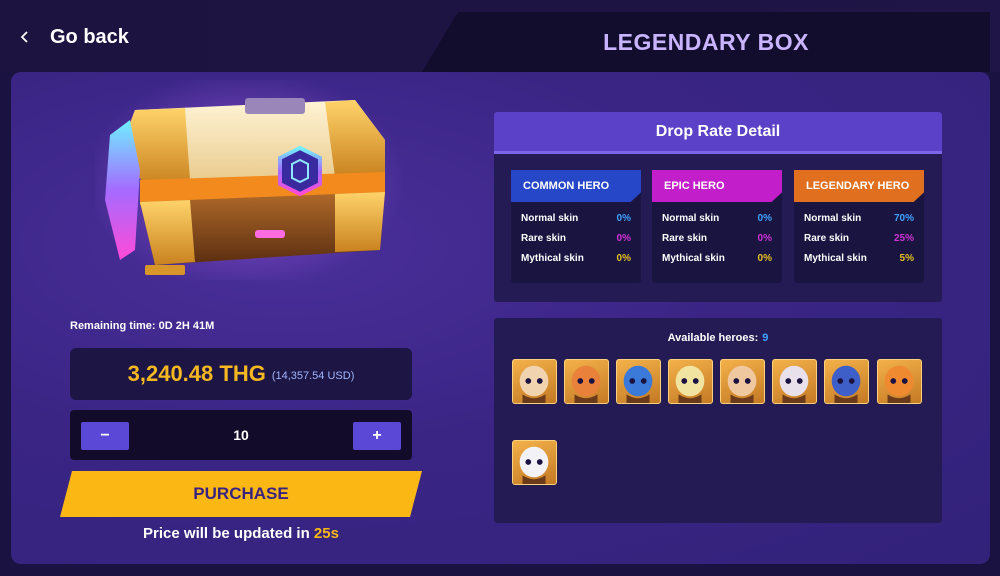  I want to click on chevron-left-icon, so click(25, 37).